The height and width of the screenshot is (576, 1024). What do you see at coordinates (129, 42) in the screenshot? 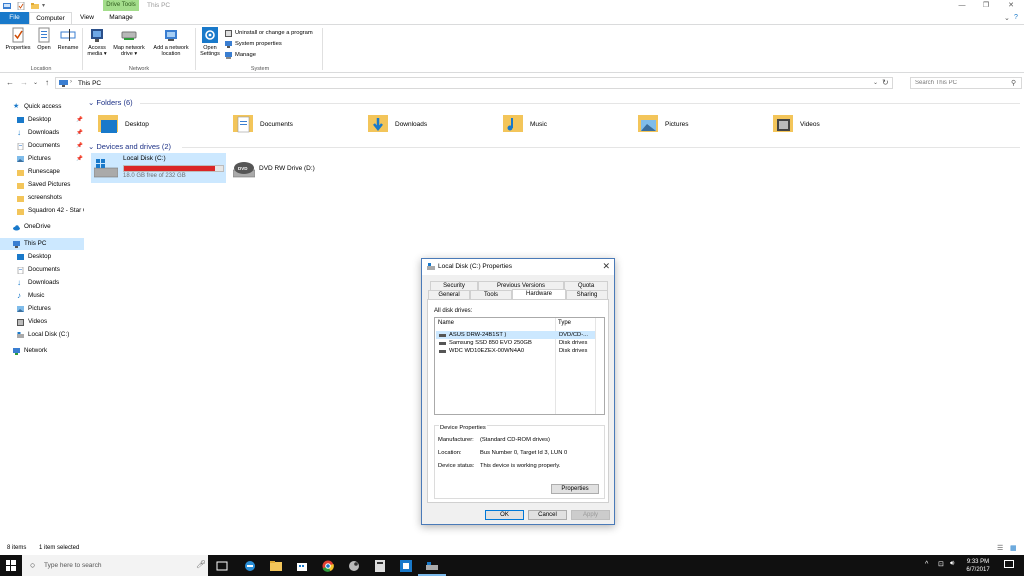
I see `map-network-drive-button: Map network drive ▾` at bounding box center [129, 42].